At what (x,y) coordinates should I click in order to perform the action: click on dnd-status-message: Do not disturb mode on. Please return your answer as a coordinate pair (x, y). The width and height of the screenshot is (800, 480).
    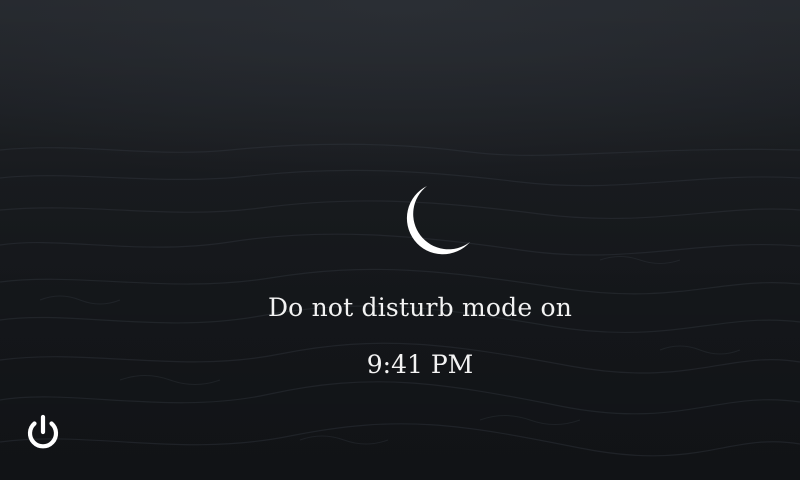
    Looking at the image, I should click on (420, 307).